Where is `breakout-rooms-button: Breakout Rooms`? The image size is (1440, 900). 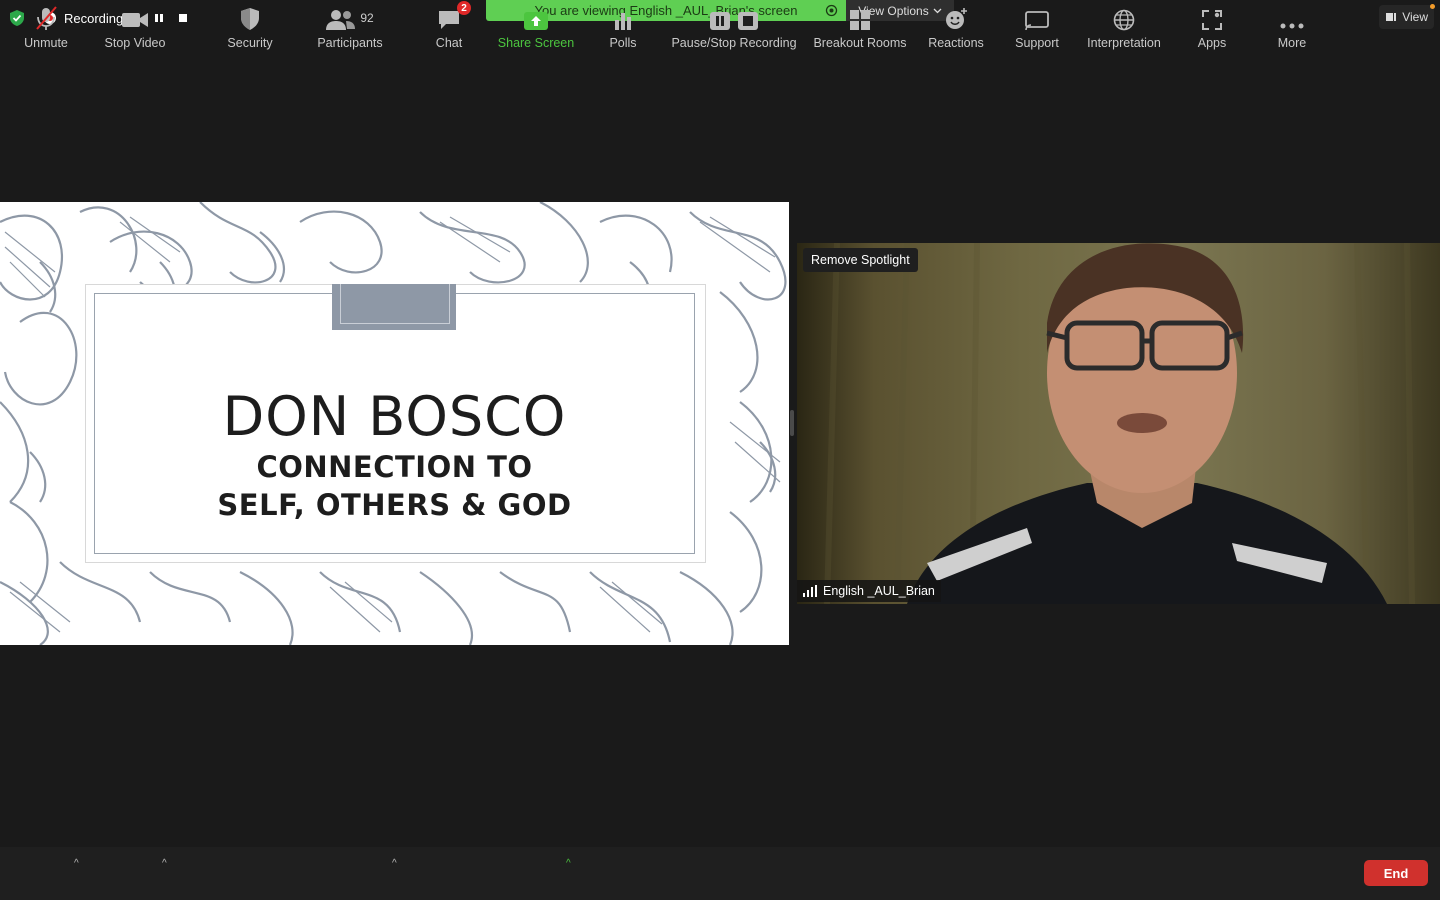 breakout-rooms-button: Breakout Rooms is located at coordinates (860, 26).